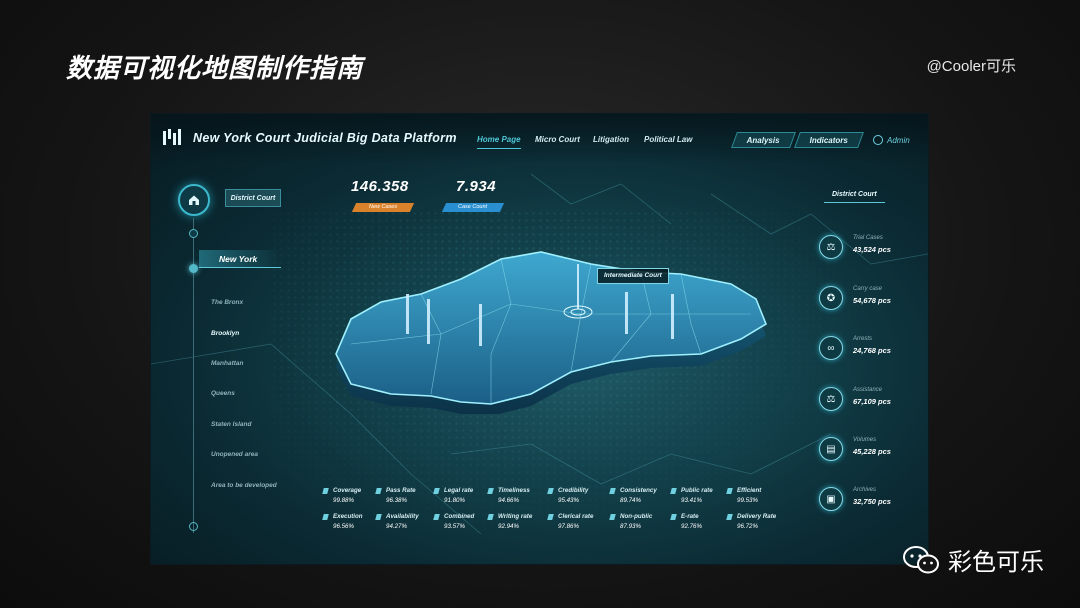 This screenshot has width=1080, height=608. Describe the element at coordinates (829, 140) in the screenshot. I see `indicators-button: Indicators` at that location.